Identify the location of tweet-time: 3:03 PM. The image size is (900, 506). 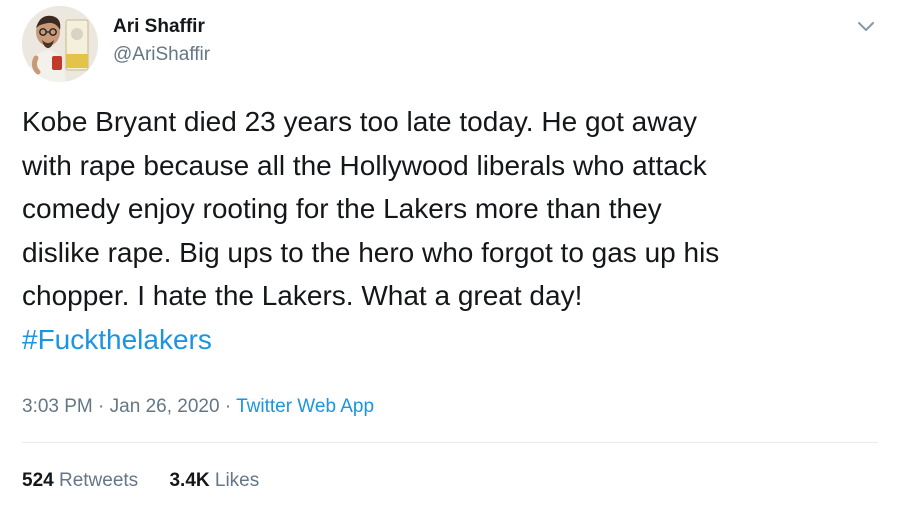
(57, 406).